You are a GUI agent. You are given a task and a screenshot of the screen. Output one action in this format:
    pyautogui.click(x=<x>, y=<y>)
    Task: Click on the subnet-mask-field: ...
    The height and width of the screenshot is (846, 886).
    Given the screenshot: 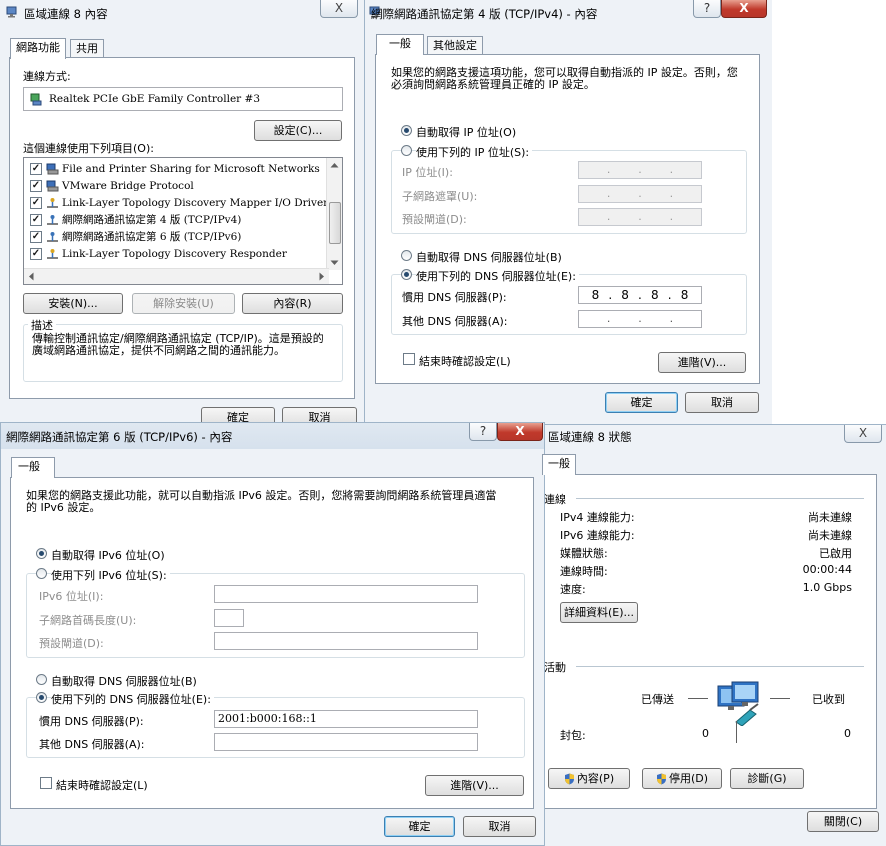 What is the action you would take?
    pyautogui.click(x=640, y=194)
    